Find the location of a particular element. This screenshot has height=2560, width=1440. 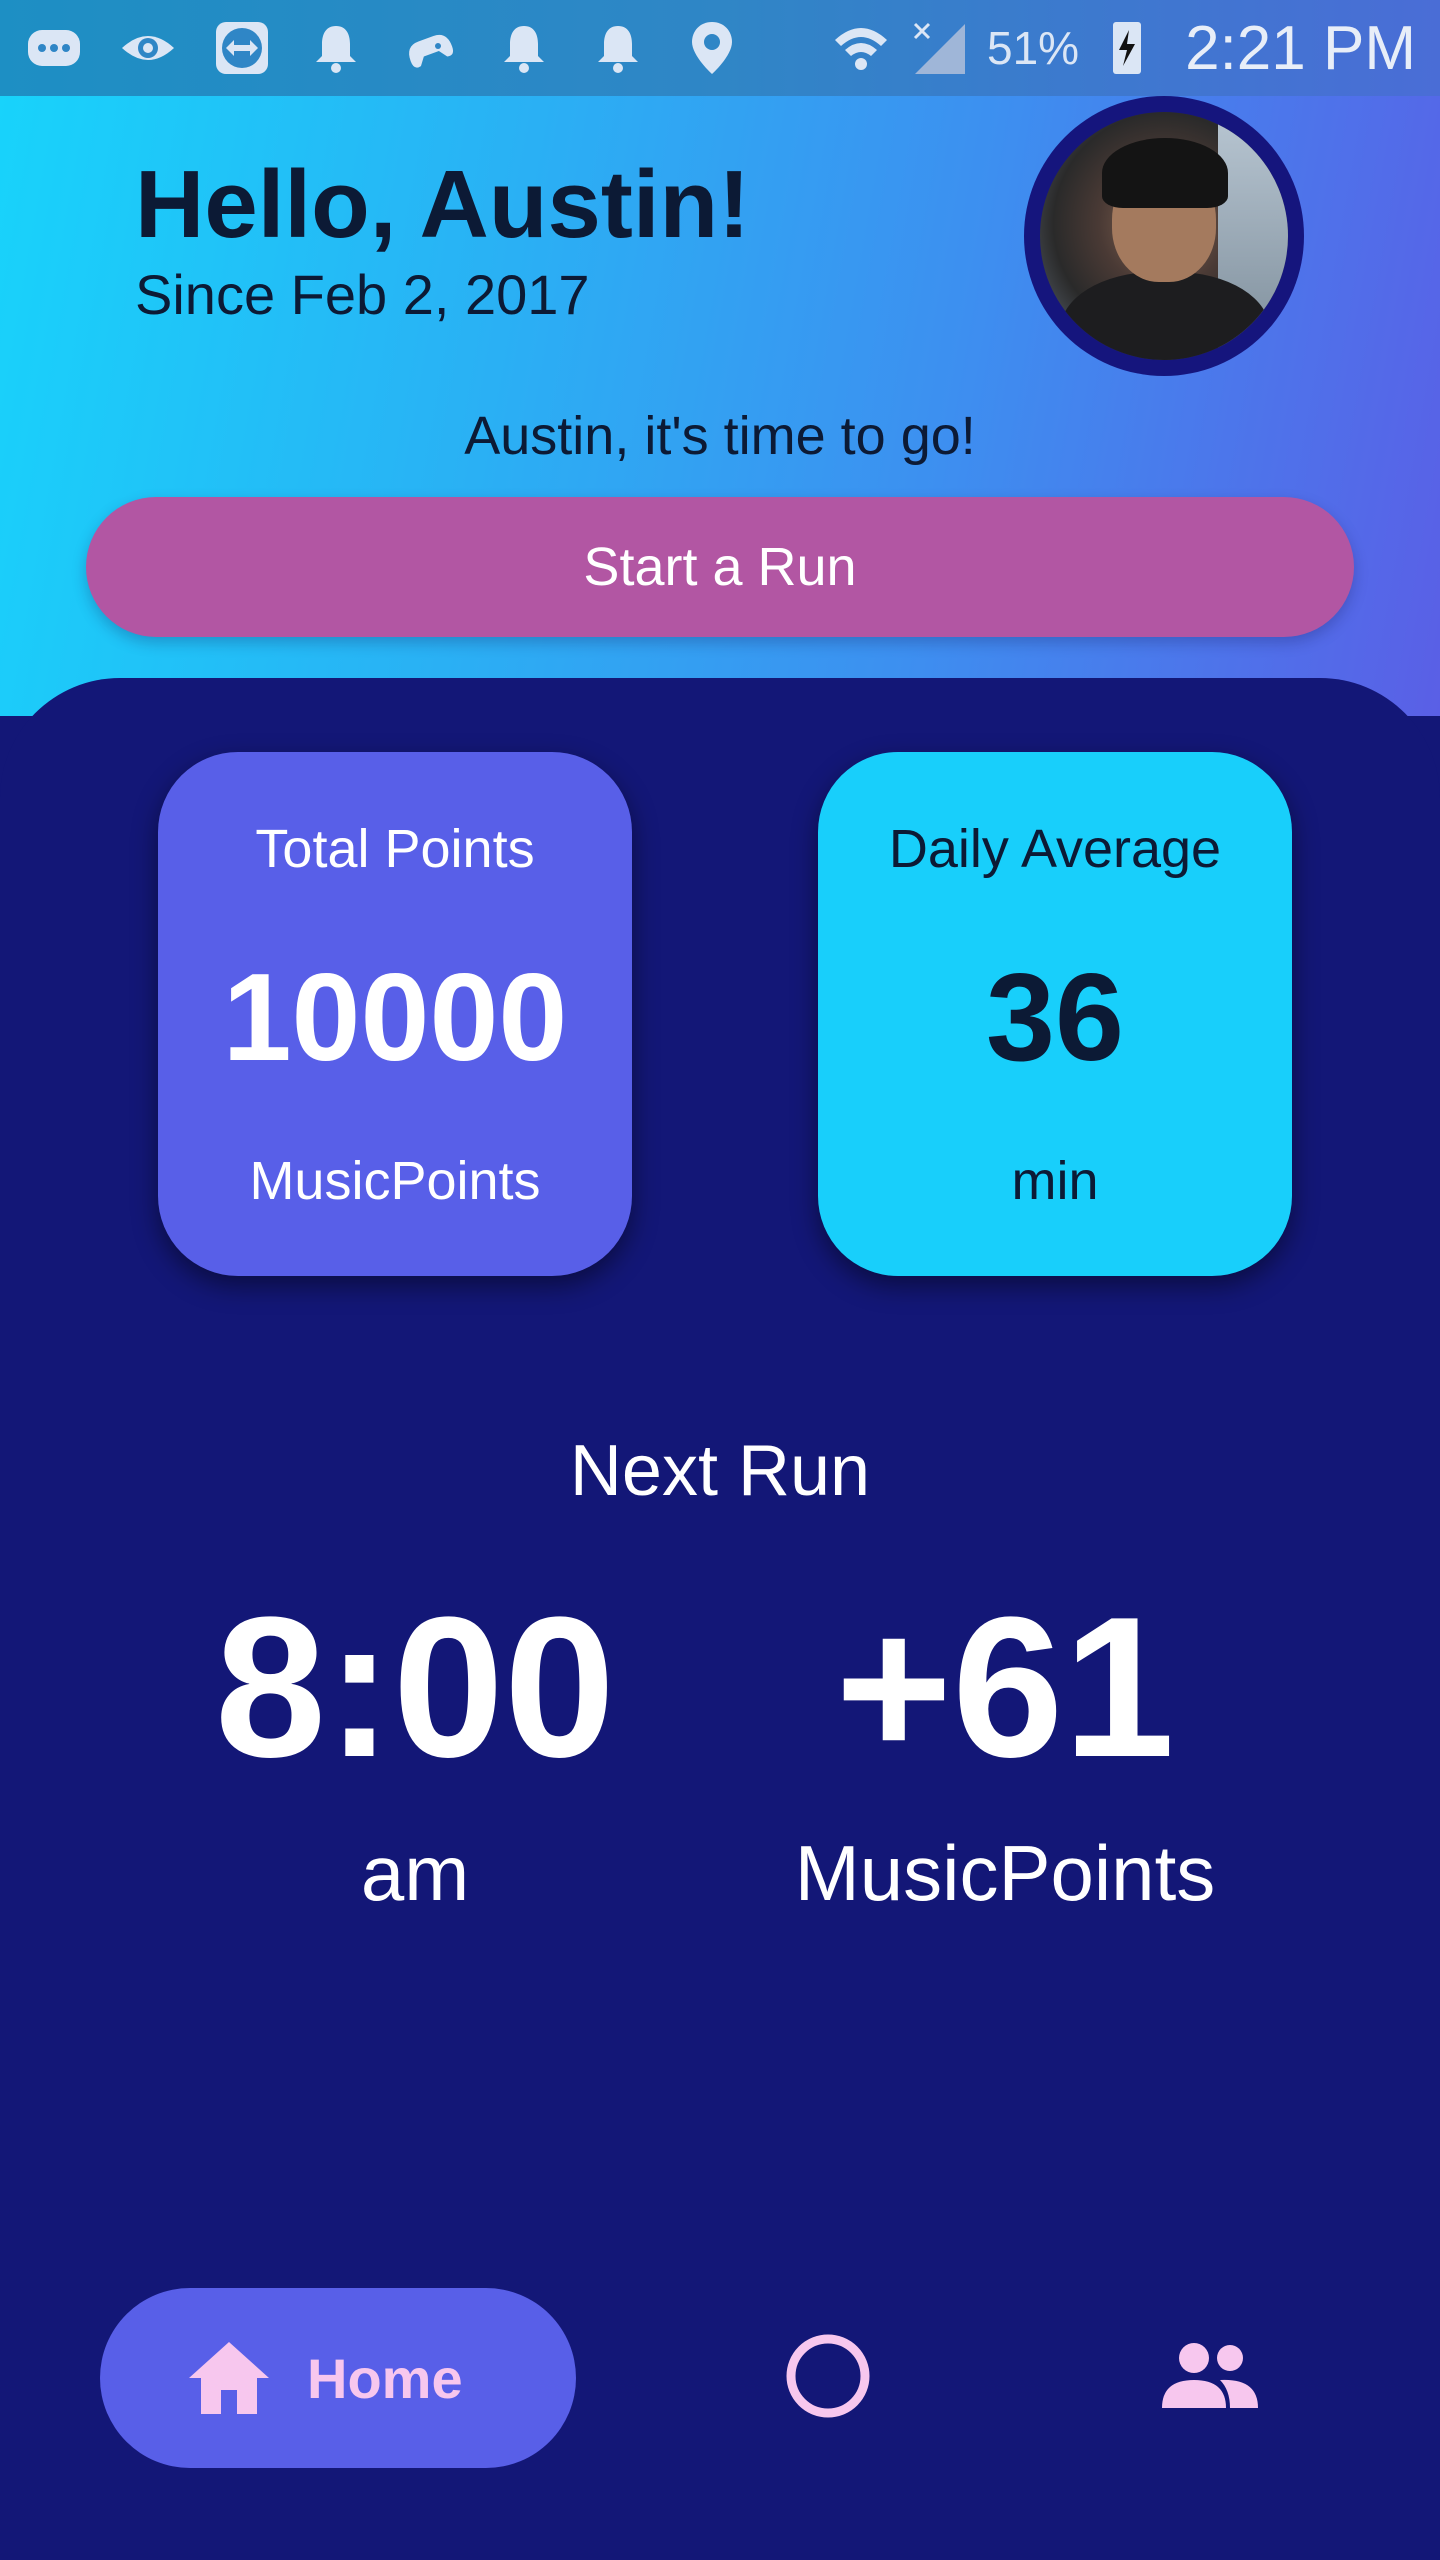

friends-icon is located at coordinates (1210, 2375).